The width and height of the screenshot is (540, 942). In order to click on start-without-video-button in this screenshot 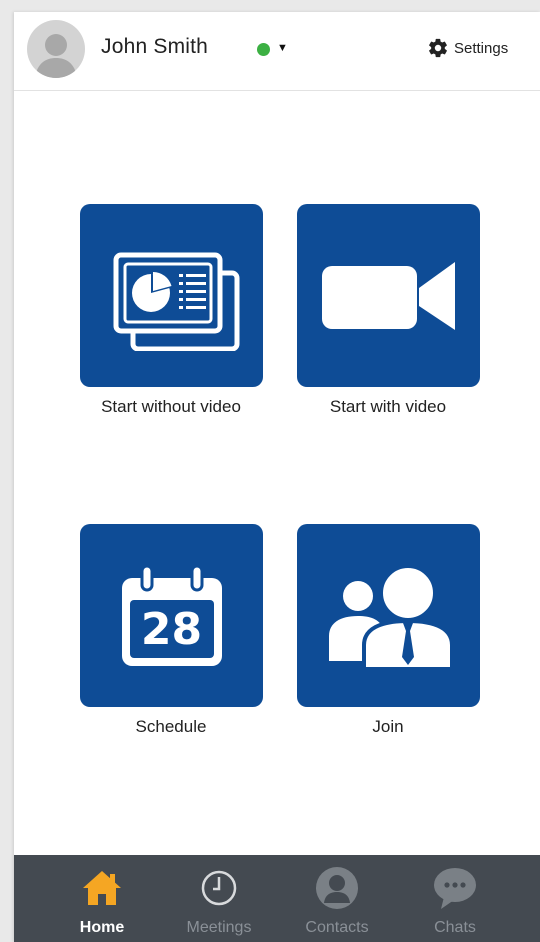, I will do `click(171, 295)`.